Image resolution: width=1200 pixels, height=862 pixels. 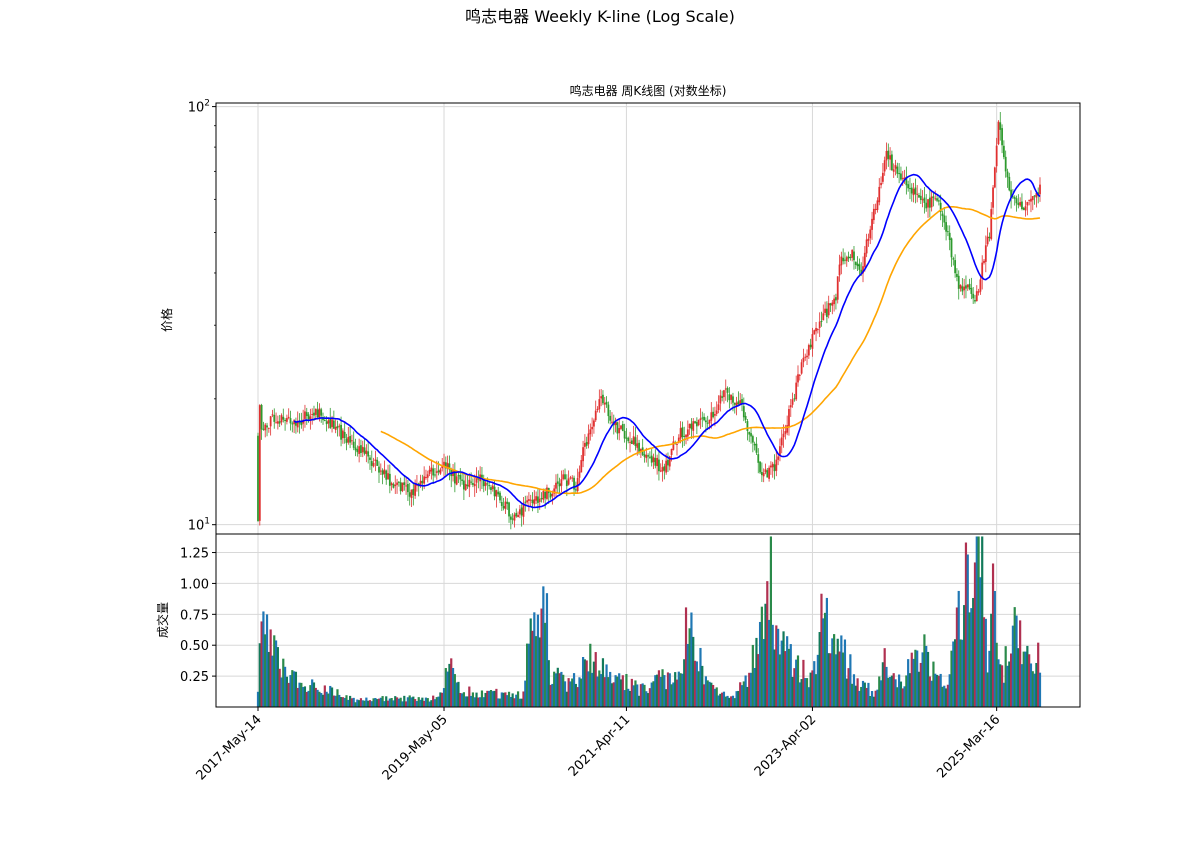 What do you see at coordinates (600, 16) in the screenshot?
I see `suptitle: 鸣志电器 Weekly K-line (Log Scale)` at bounding box center [600, 16].